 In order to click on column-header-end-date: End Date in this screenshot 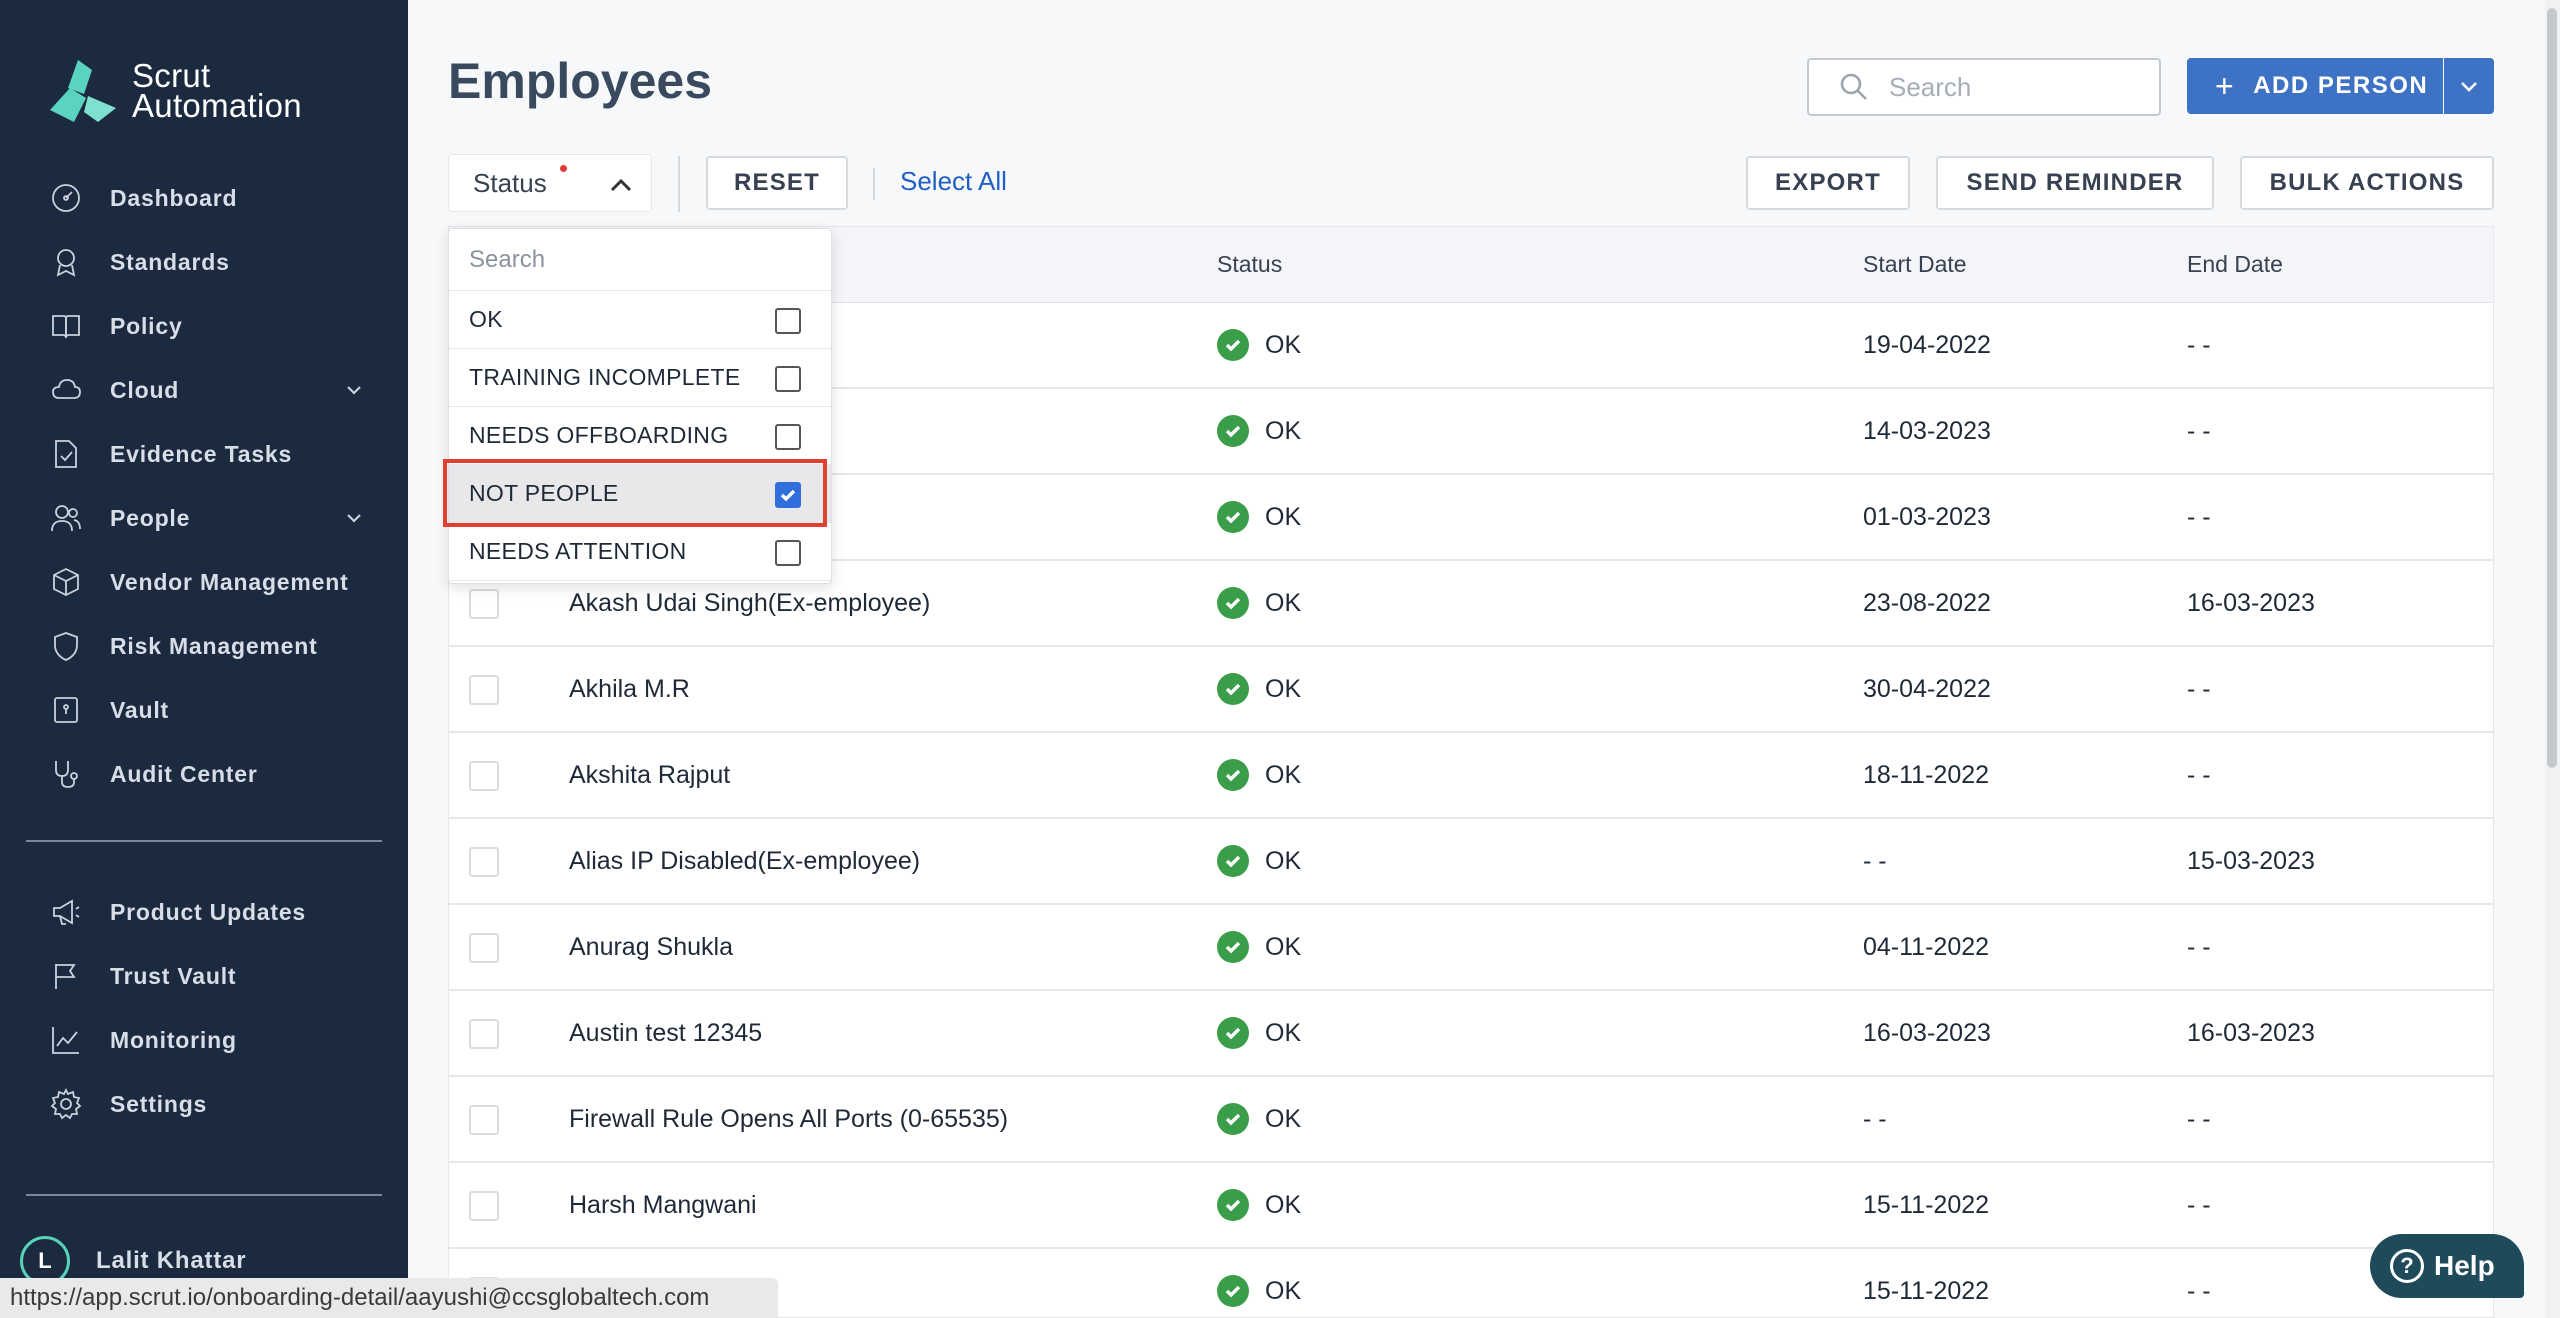, I will do `click(2235, 264)`.